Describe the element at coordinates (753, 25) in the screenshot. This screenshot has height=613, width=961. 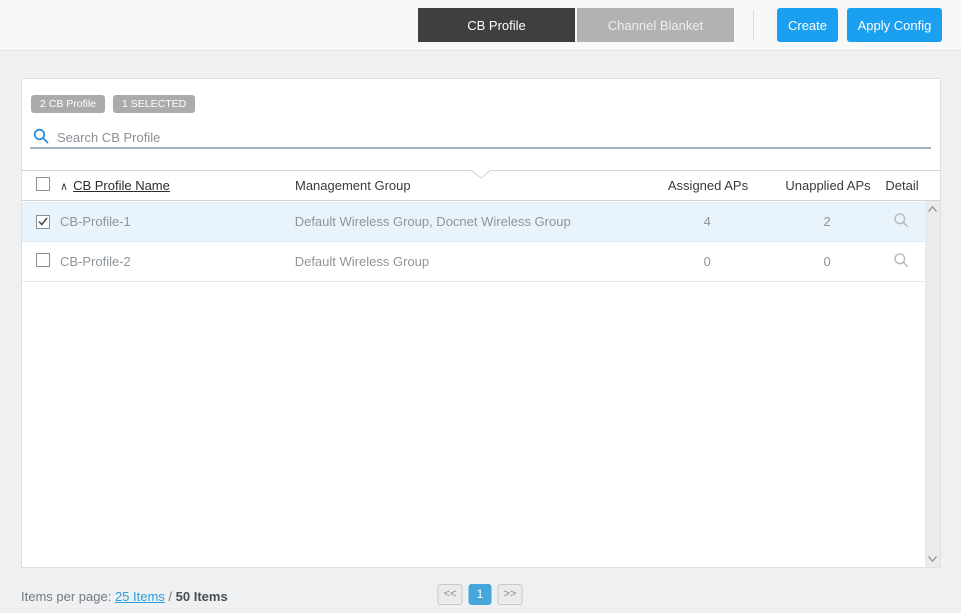
I see `toolbar-divider` at that location.